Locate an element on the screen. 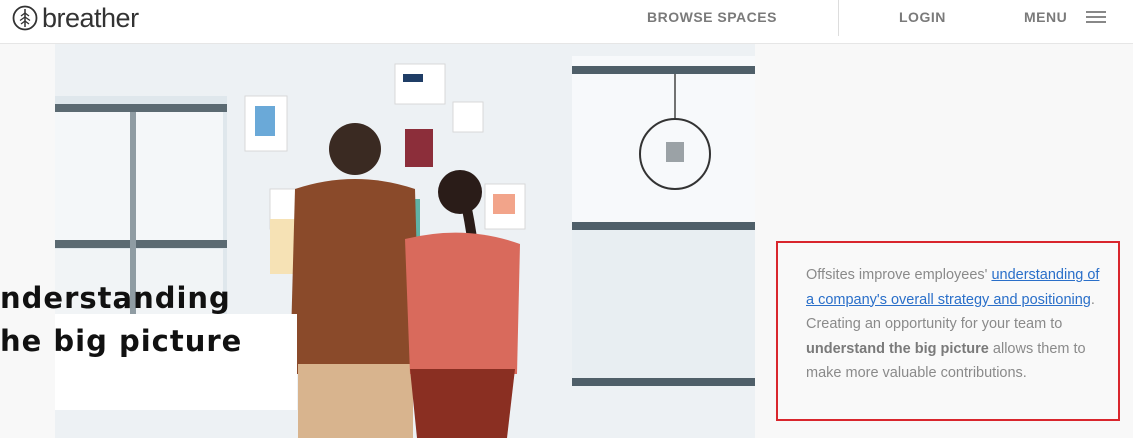  hero-title-line-2: he big picture is located at coordinates (121, 341).